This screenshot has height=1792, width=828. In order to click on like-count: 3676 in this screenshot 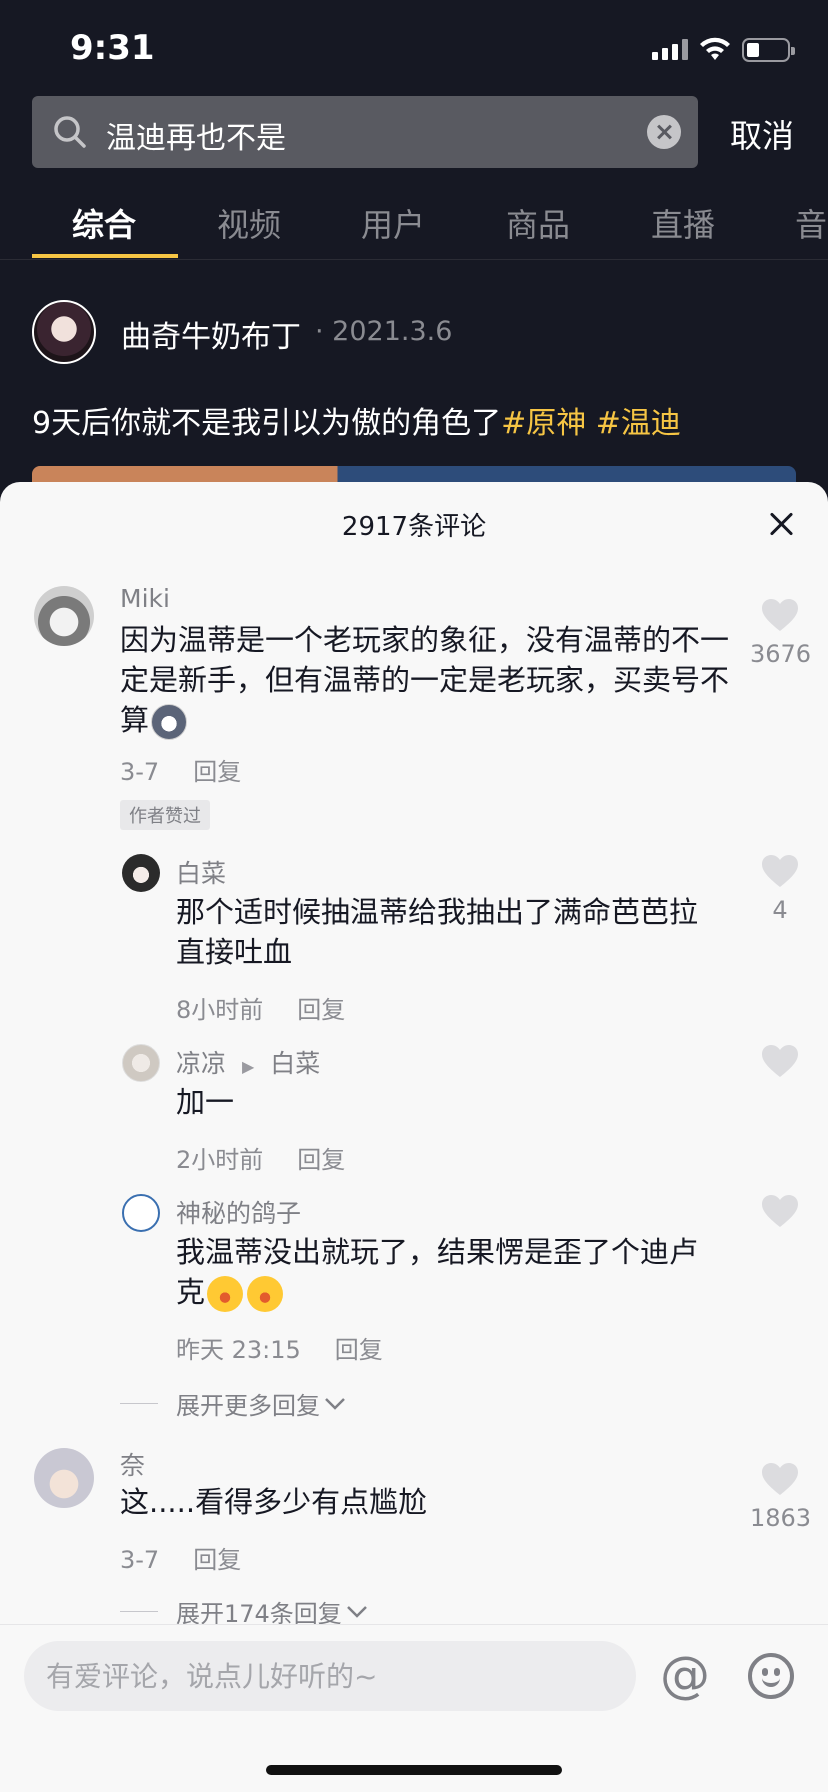, I will do `click(781, 654)`.